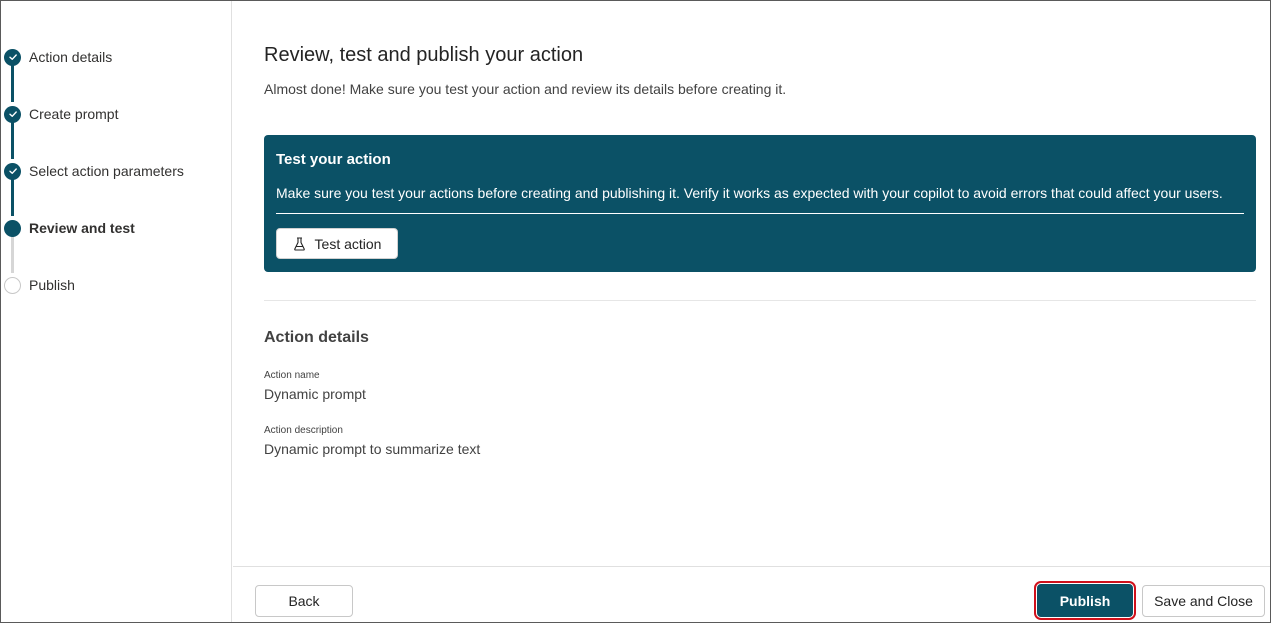 The width and height of the screenshot is (1271, 623). What do you see at coordinates (12, 228) in the screenshot?
I see `current-step-dot-icon` at bounding box center [12, 228].